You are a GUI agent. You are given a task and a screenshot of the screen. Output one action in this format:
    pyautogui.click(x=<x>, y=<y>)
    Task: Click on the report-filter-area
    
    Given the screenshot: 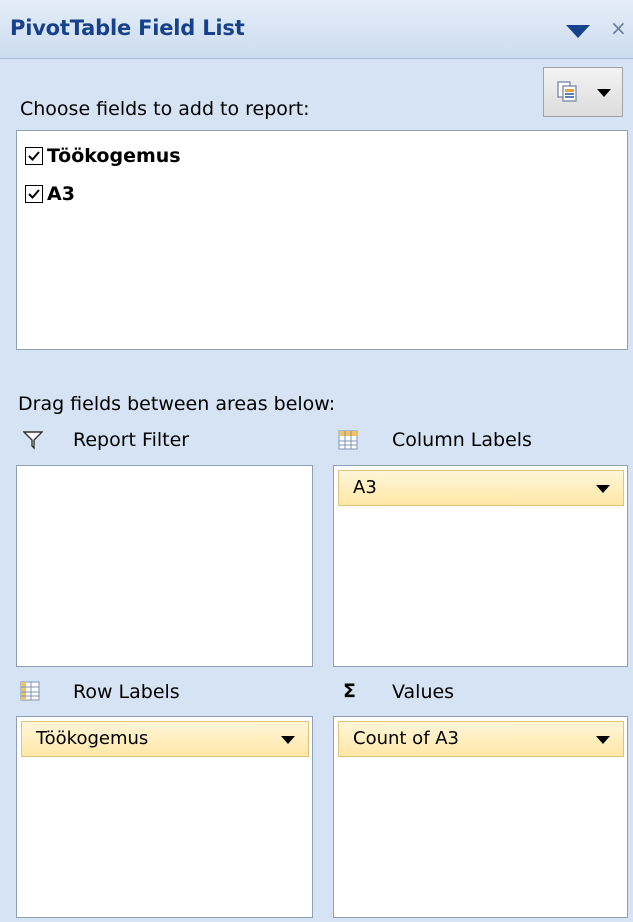 What is the action you would take?
    pyautogui.click(x=164, y=566)
    